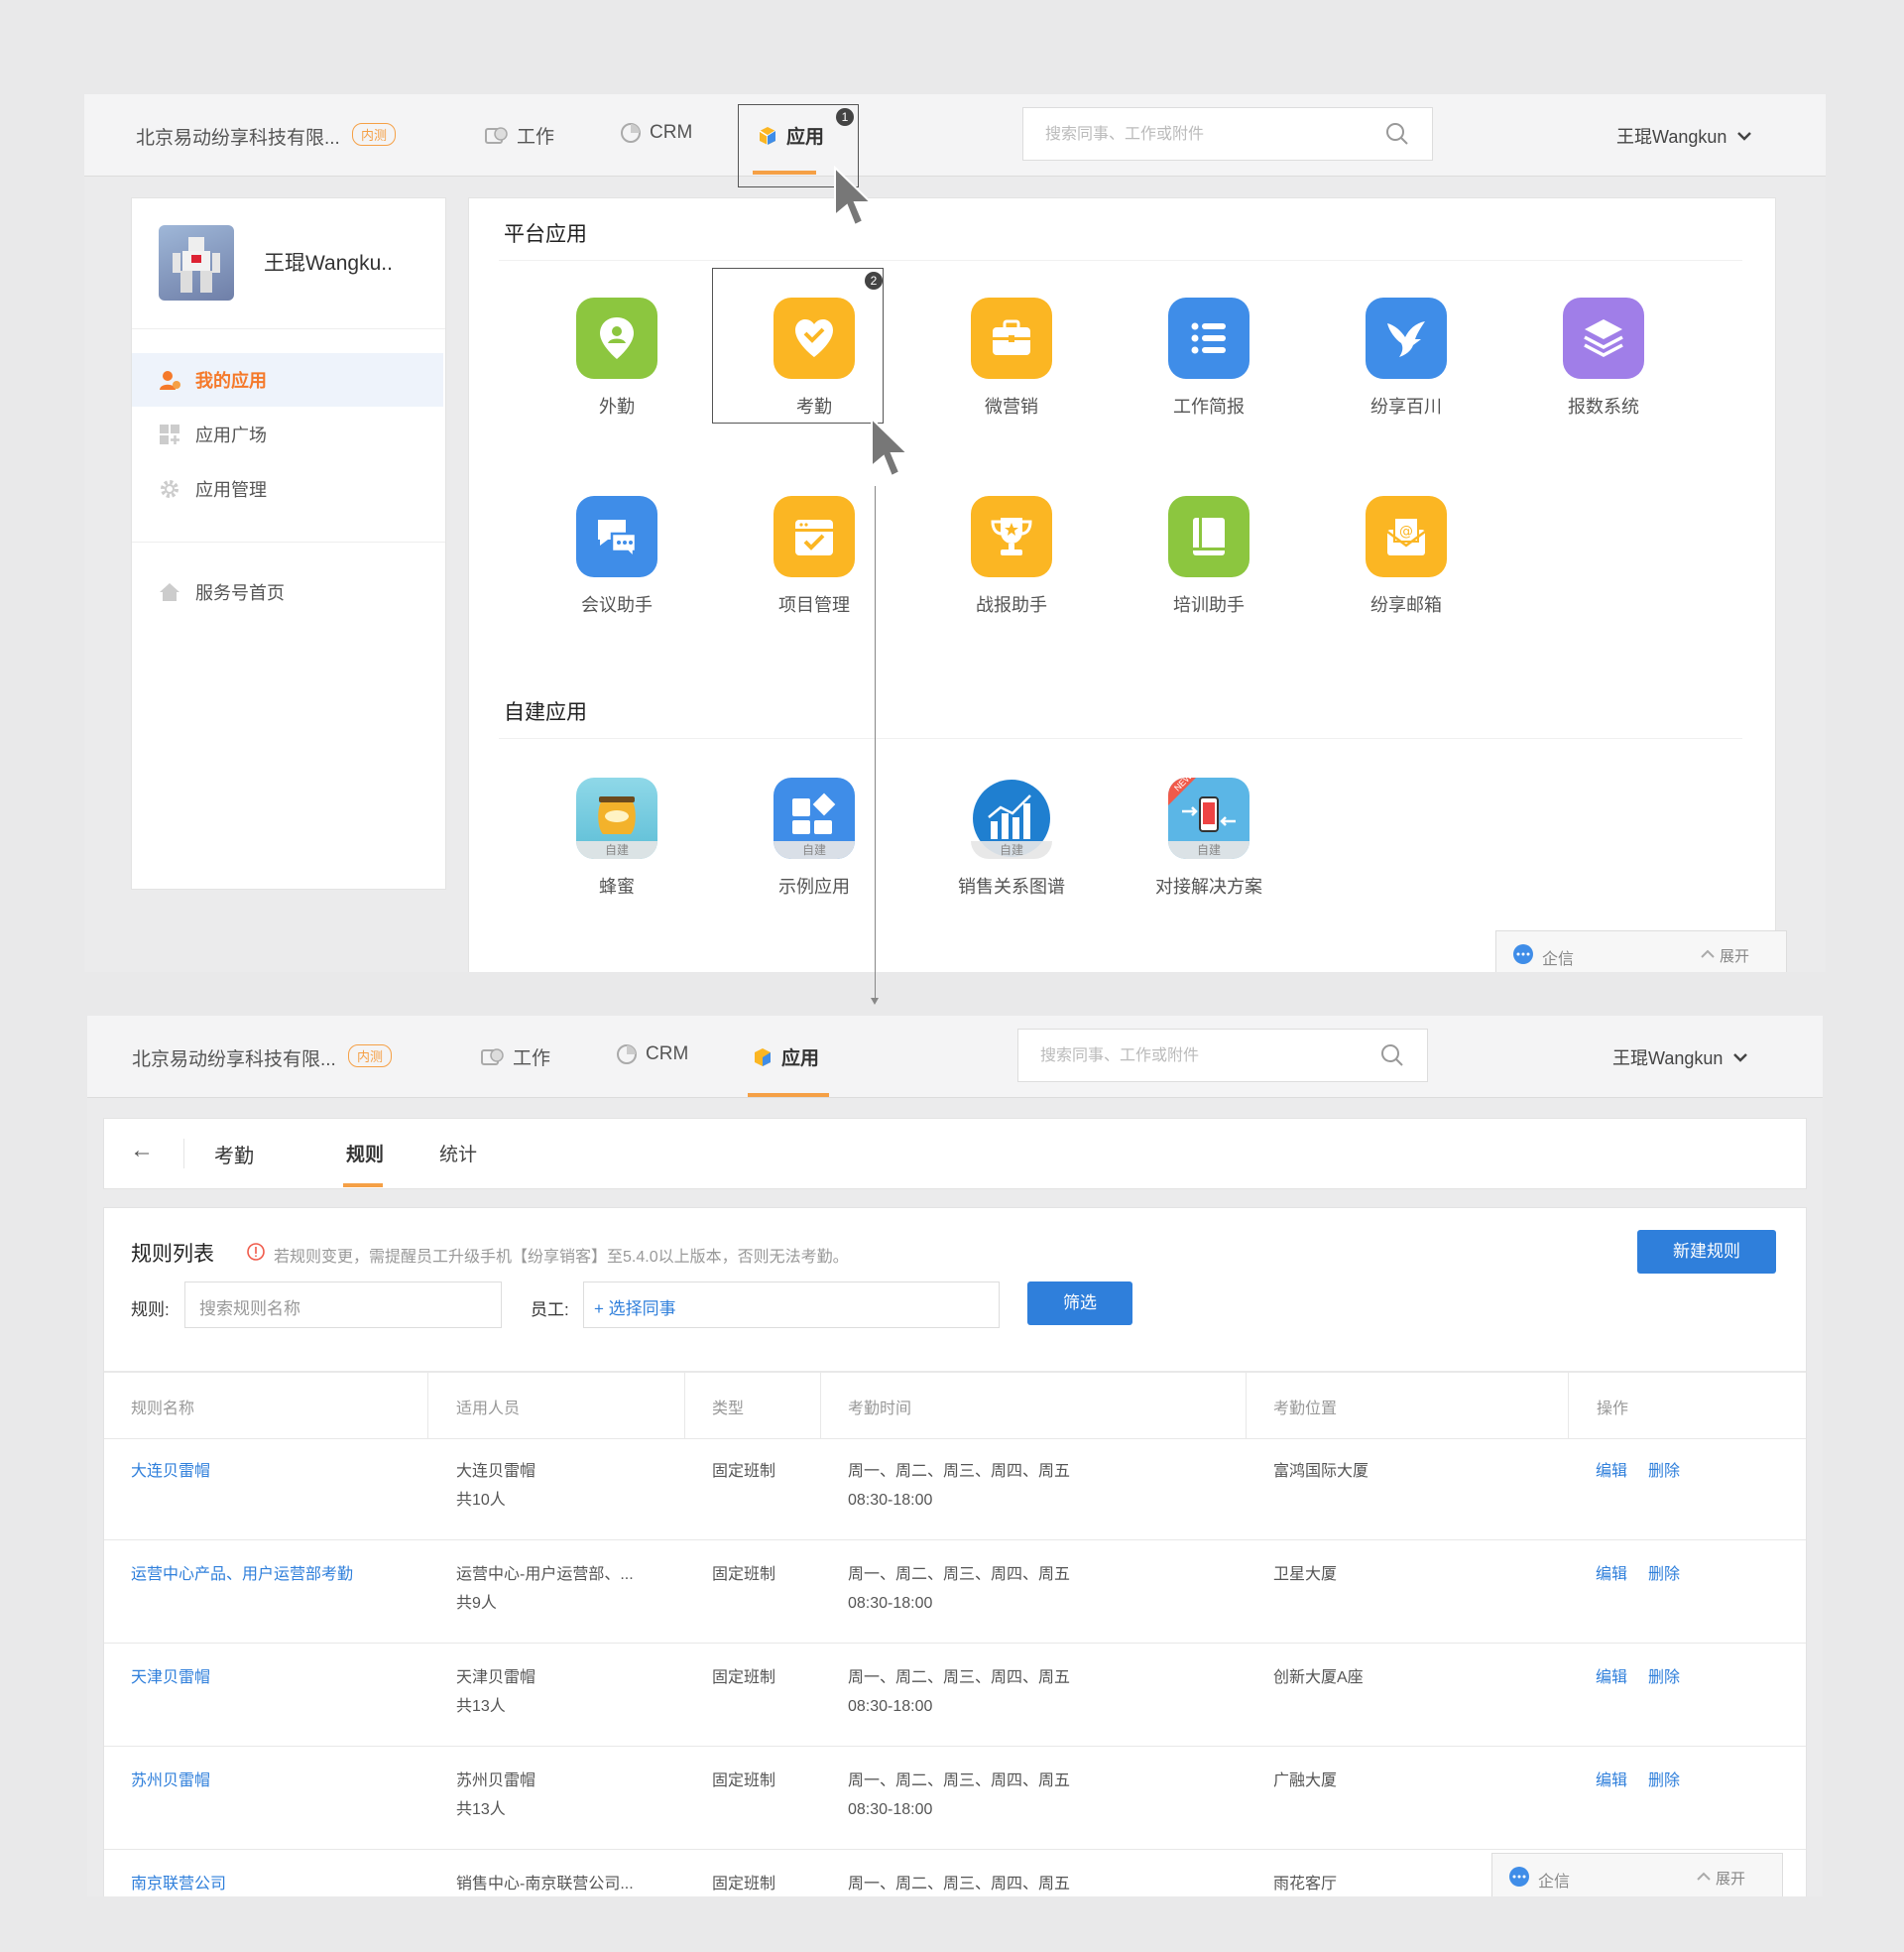  I want to click on avatar, so click(196, 263).